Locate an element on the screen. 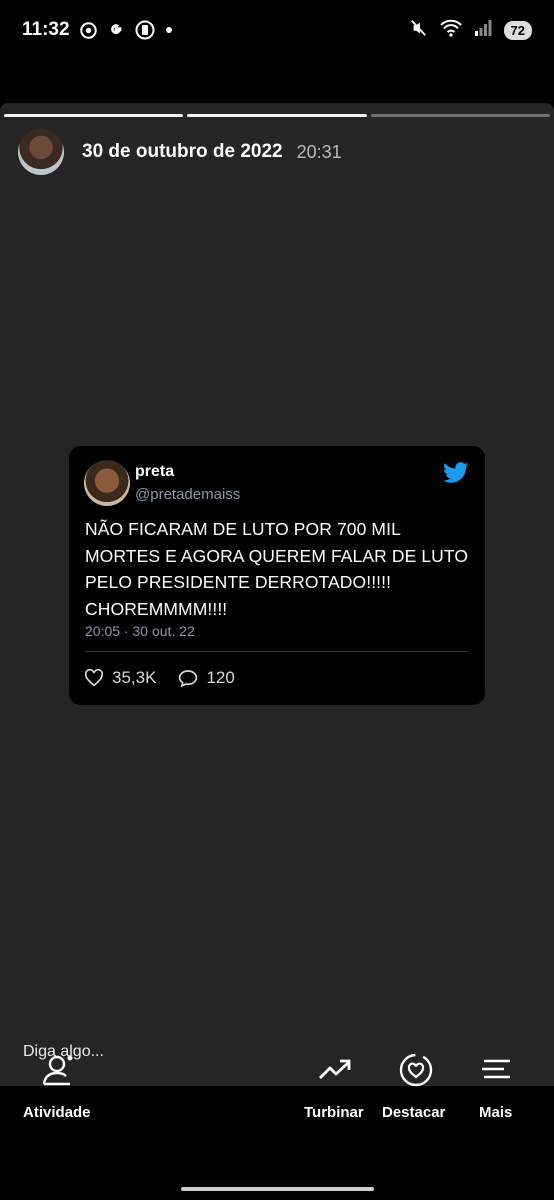 The image size is (554, 1200). signal-icon is located at coordinates (483, 30).